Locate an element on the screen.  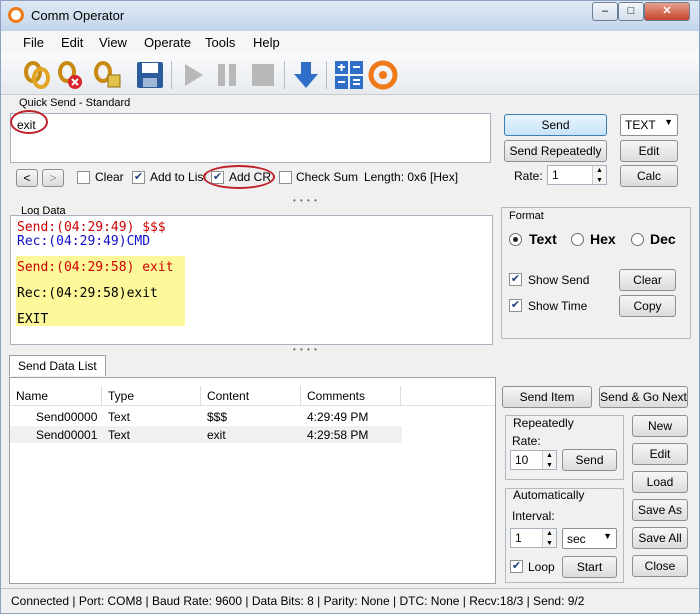
interval-stepper: 1 ▲ ▼ is located at coordinates (533, 538).